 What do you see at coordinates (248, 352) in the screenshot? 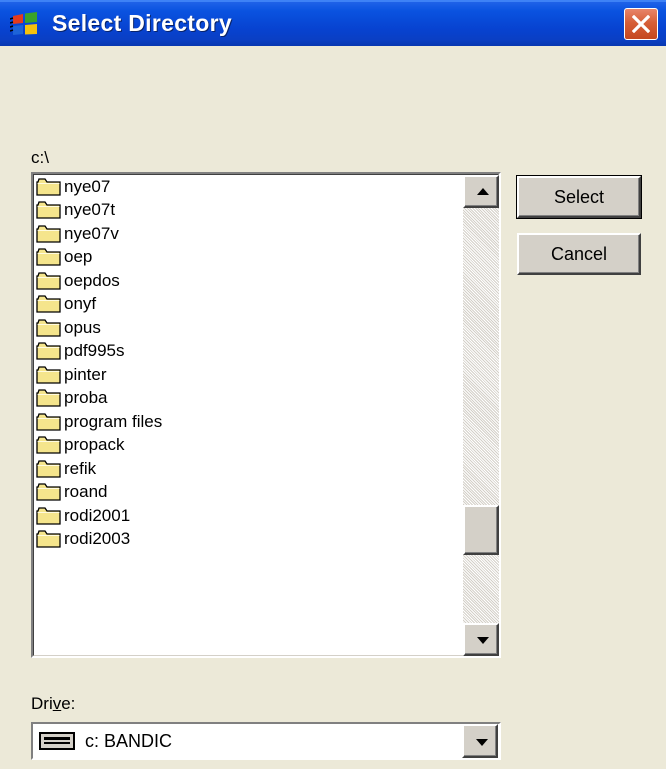
I see `directory-item: pdf995s` at bounding box center [248, 352].